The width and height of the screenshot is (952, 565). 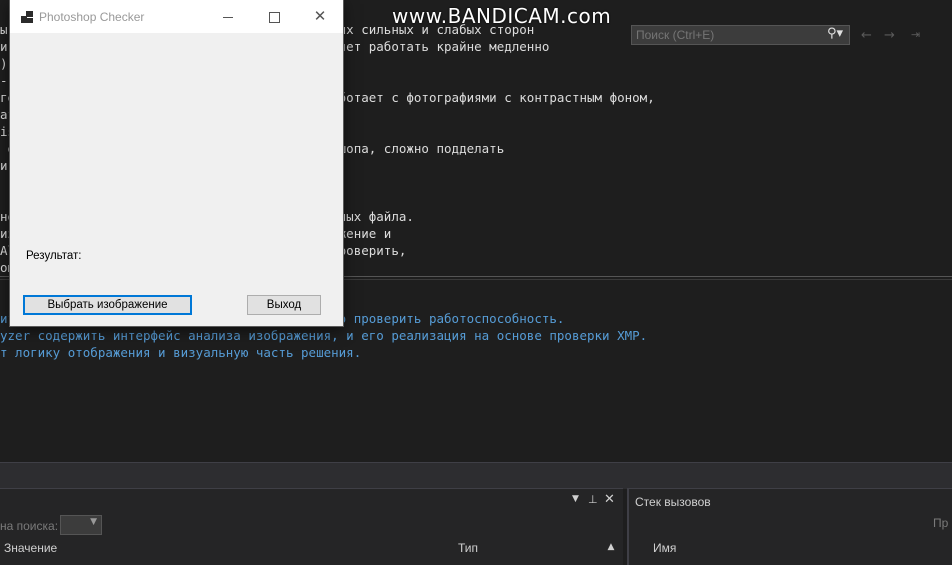 I want to click on image-preview, so click(x=176, y=136).